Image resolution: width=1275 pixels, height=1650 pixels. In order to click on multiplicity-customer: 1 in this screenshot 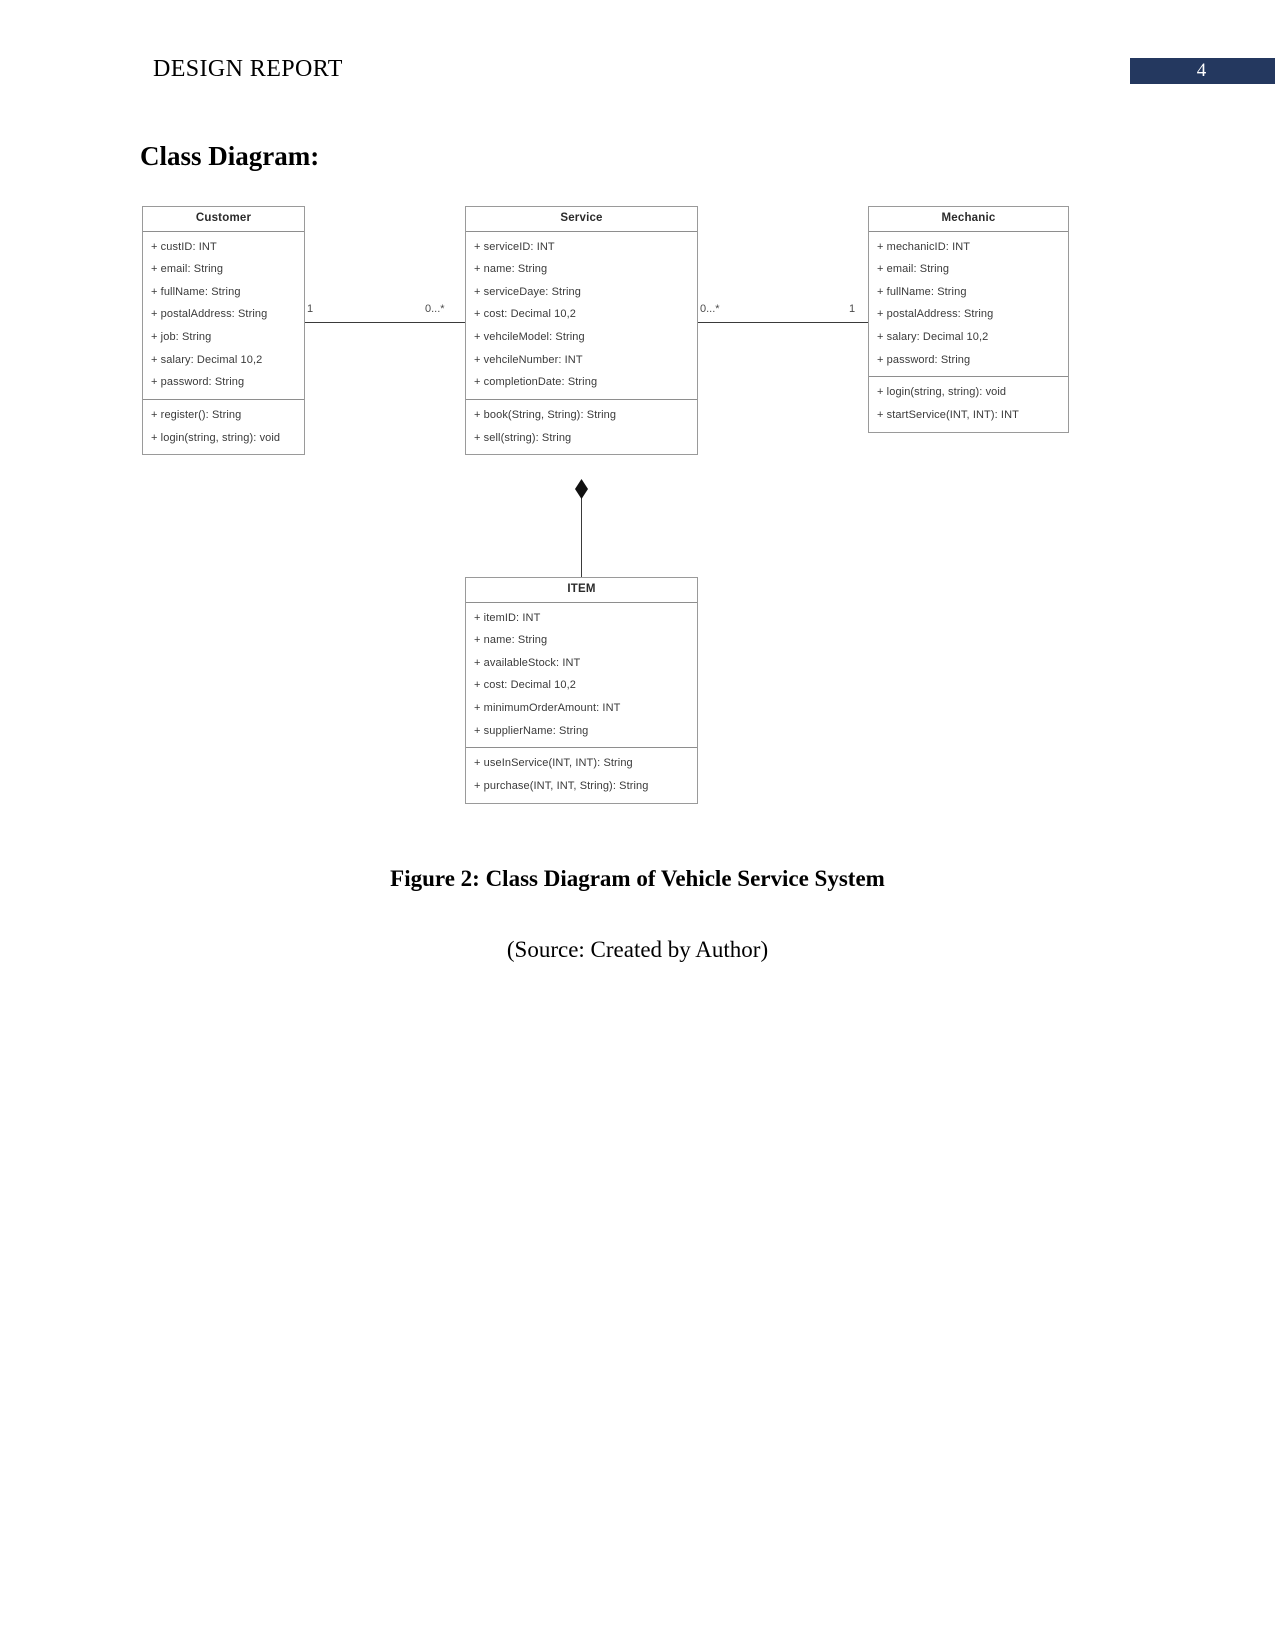, I will do `click(310, 309)`.